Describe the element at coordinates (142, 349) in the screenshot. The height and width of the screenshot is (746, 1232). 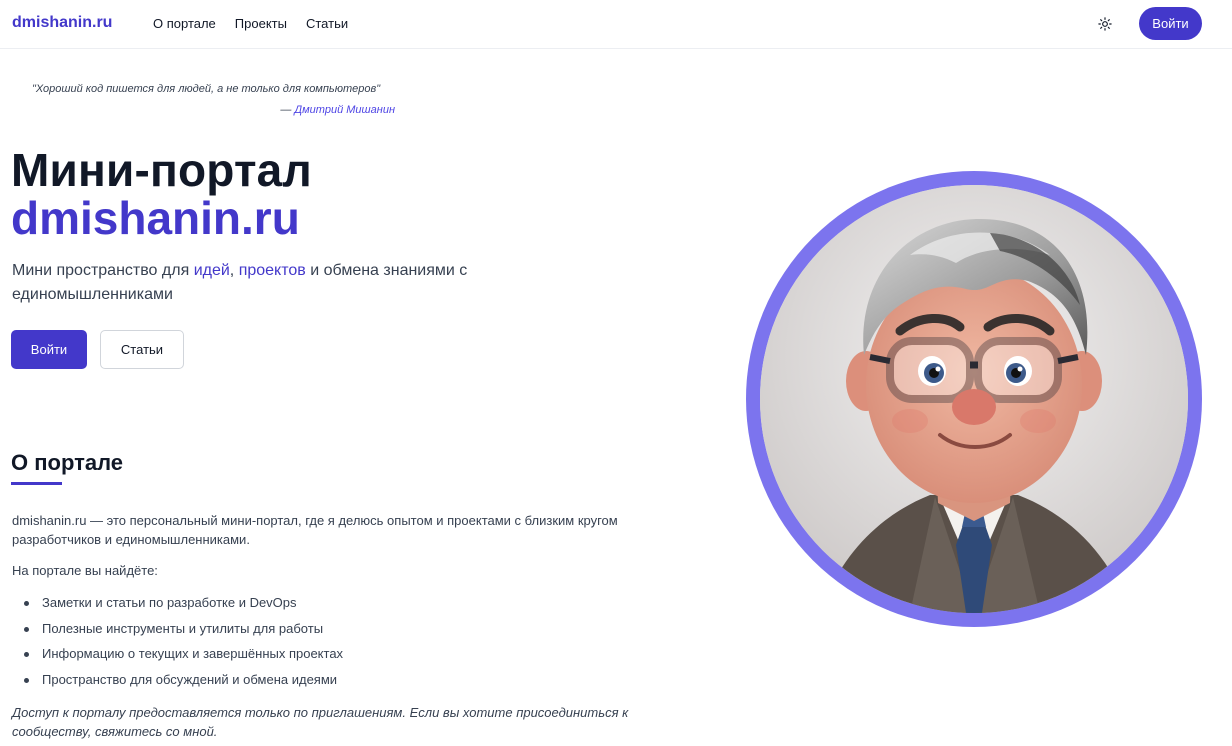
I see `hero-articles-button: Статьи` at that location.